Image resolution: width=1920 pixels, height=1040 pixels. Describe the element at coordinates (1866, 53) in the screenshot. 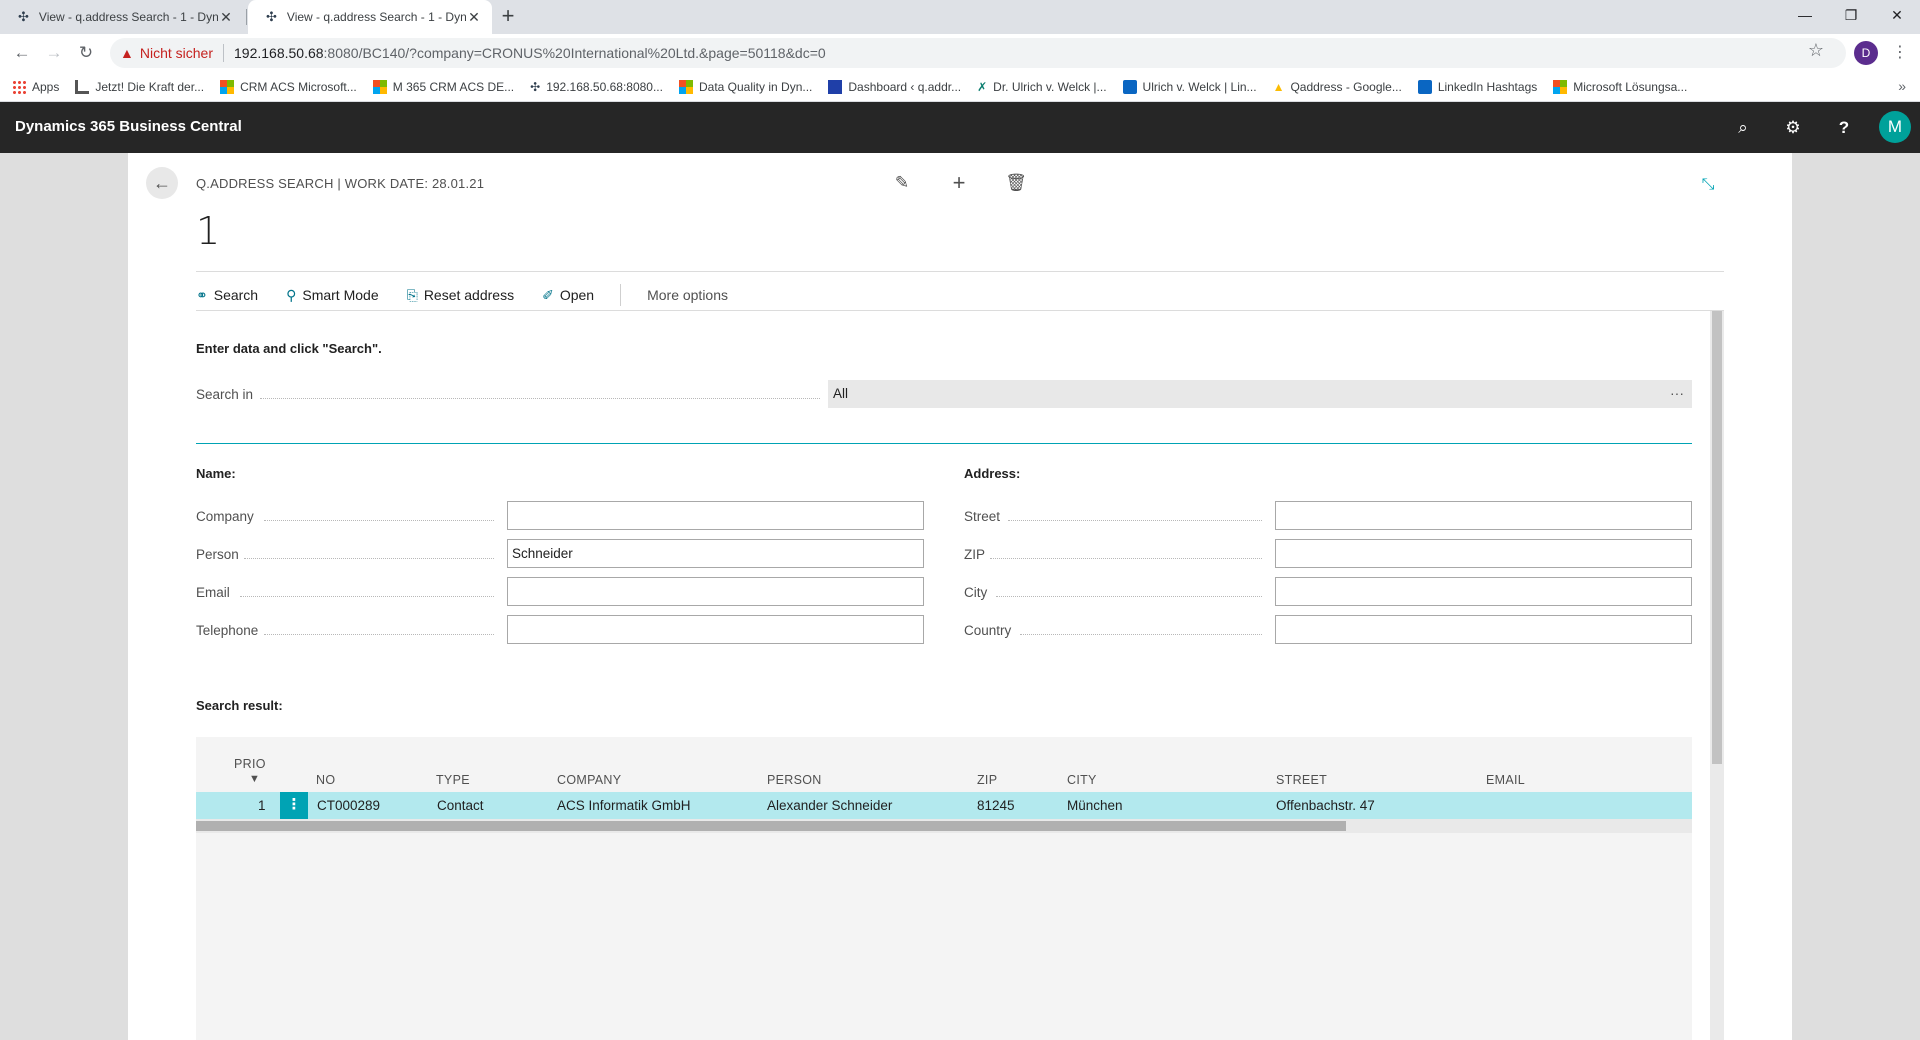

I see `profile-avatar: D` at that location.